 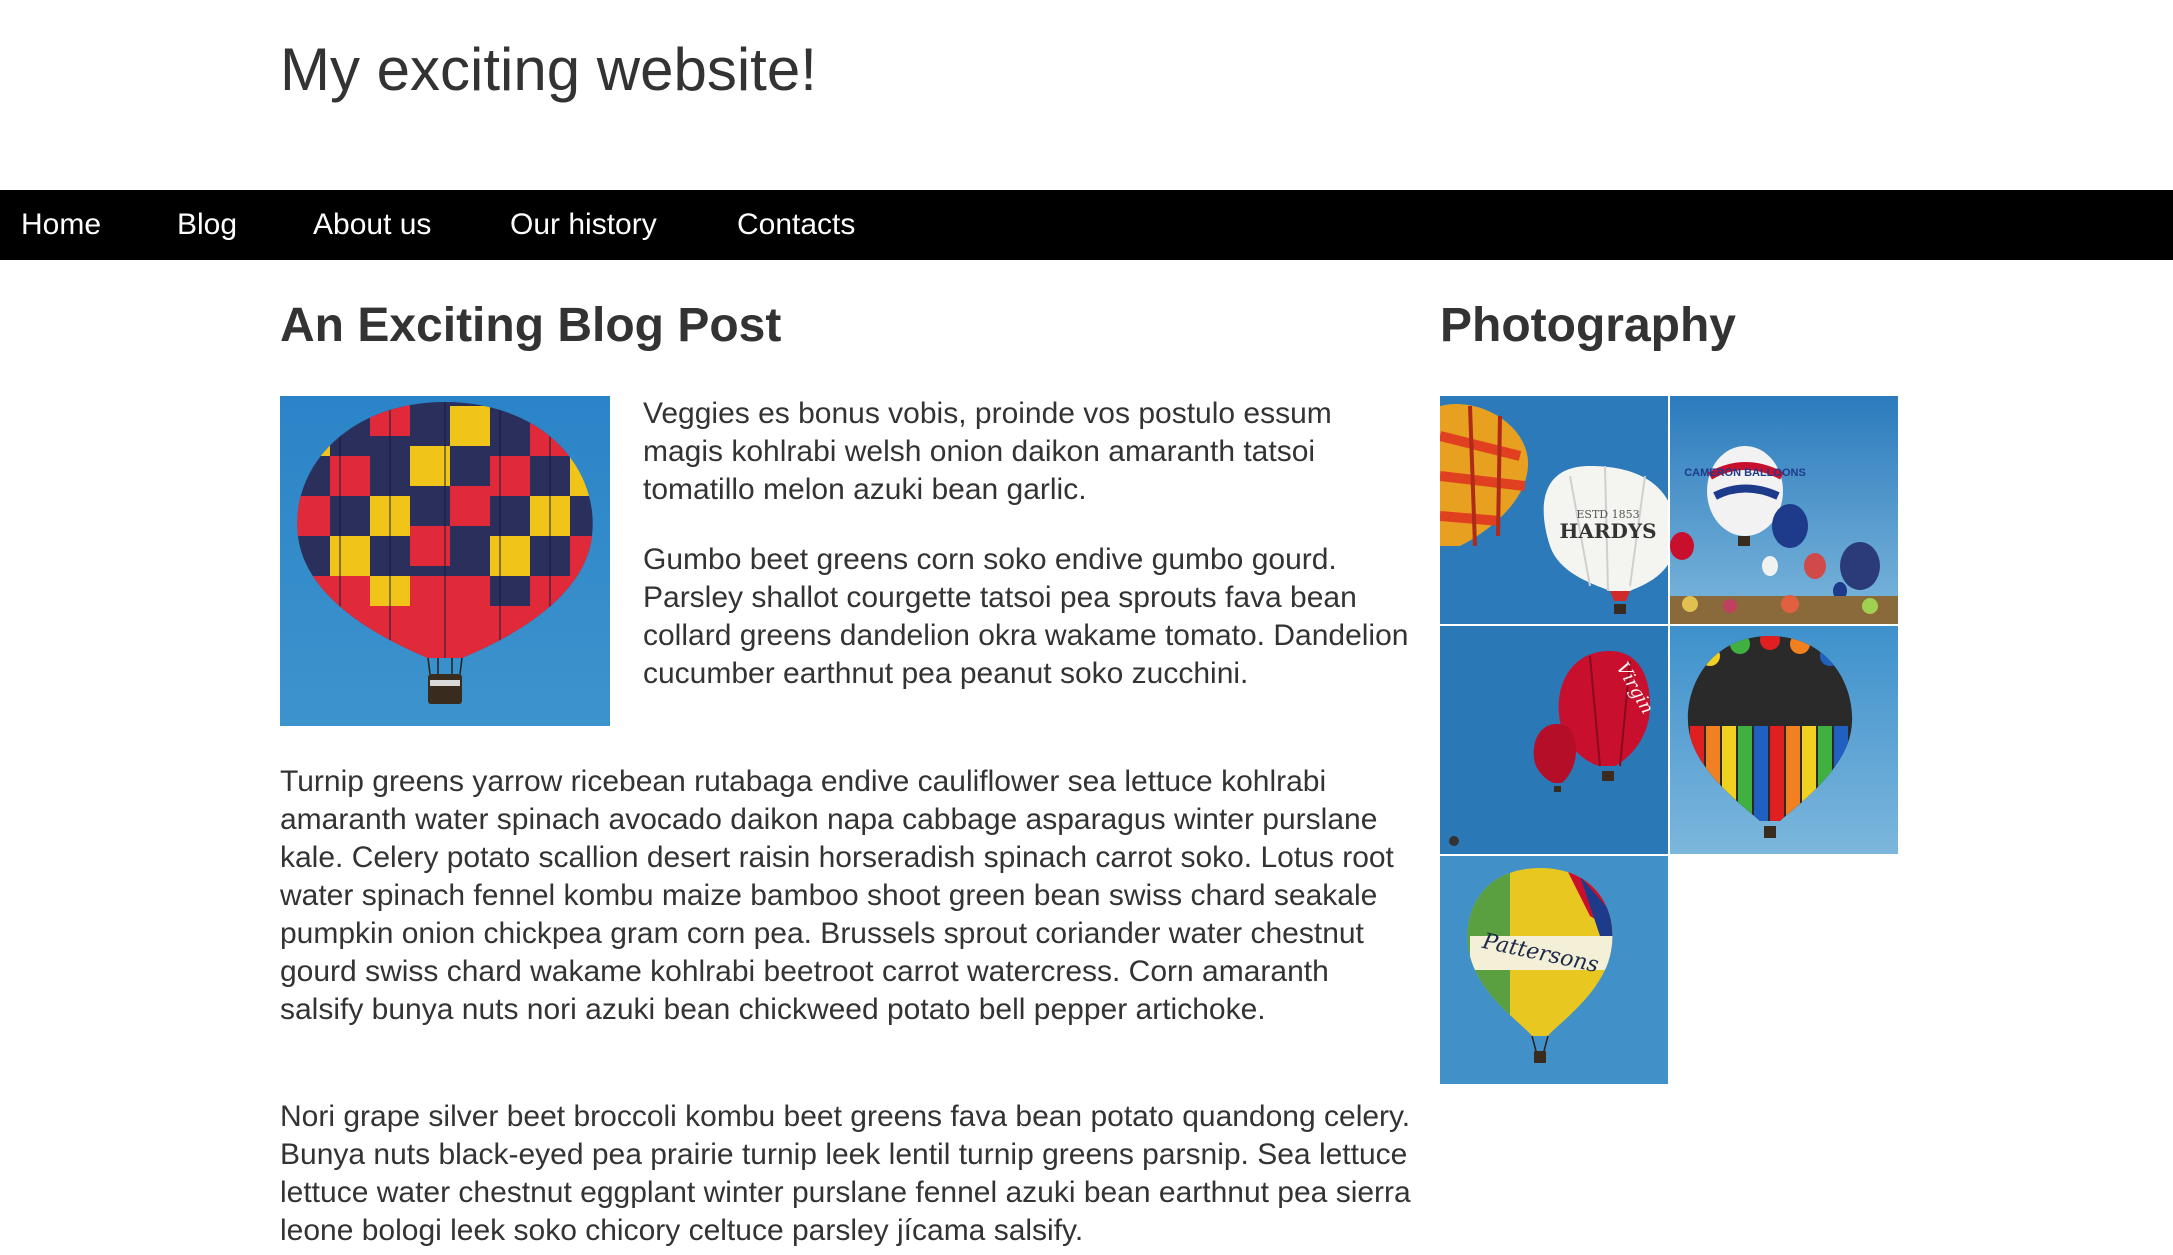 I want to click on hardys-caption: HARDYS, so click(x=1607, y=531).